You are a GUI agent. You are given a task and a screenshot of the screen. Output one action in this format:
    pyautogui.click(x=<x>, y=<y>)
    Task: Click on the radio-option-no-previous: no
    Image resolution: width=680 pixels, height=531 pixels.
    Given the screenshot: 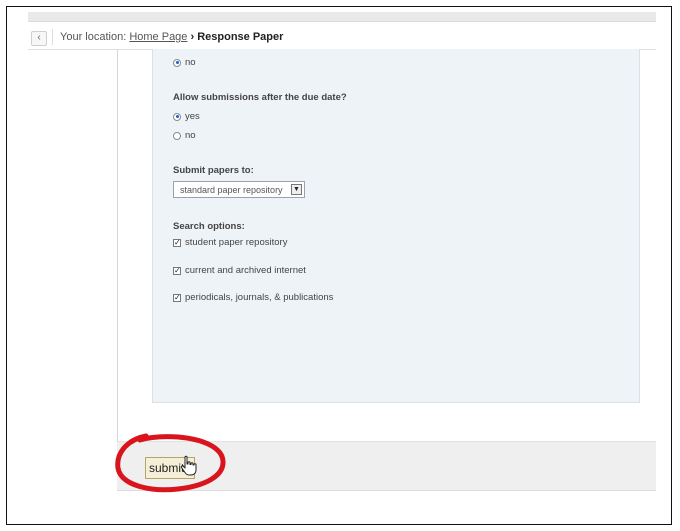 What is the action you would take?
    pyautogui.click(x=184, y=62)
    